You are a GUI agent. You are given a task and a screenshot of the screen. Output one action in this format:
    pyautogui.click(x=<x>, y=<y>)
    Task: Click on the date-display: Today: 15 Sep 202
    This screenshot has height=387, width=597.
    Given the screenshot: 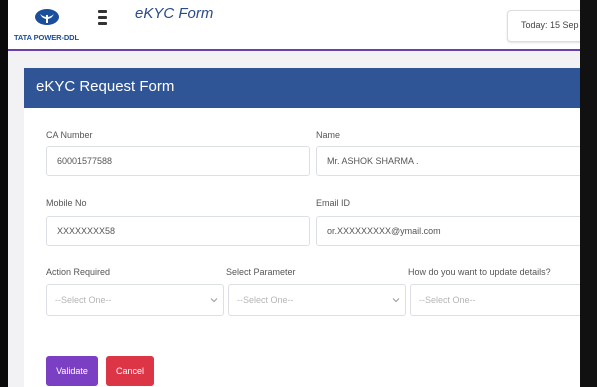 What is the action you would take?
    pyautogui.click(x=543, y=26)
    